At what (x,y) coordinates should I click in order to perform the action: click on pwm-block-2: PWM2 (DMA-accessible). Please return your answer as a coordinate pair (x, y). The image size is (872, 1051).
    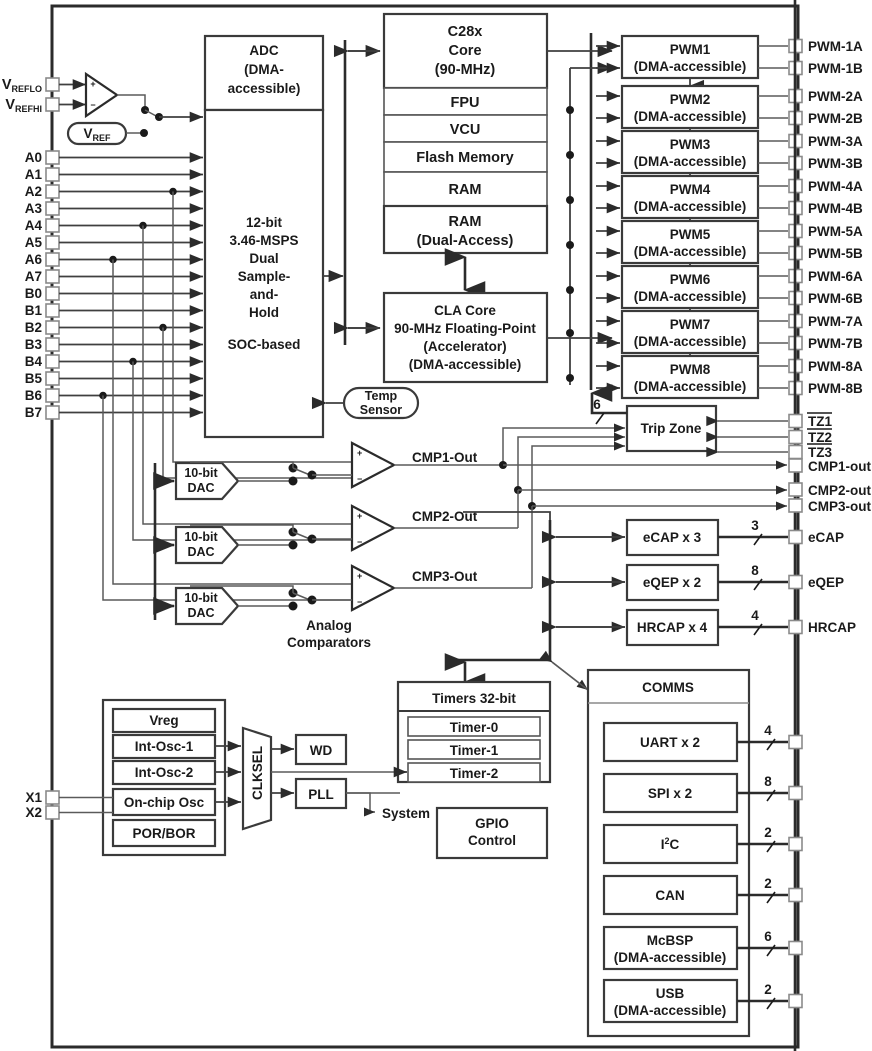
    Looking at the image, I should click on (678, 113).